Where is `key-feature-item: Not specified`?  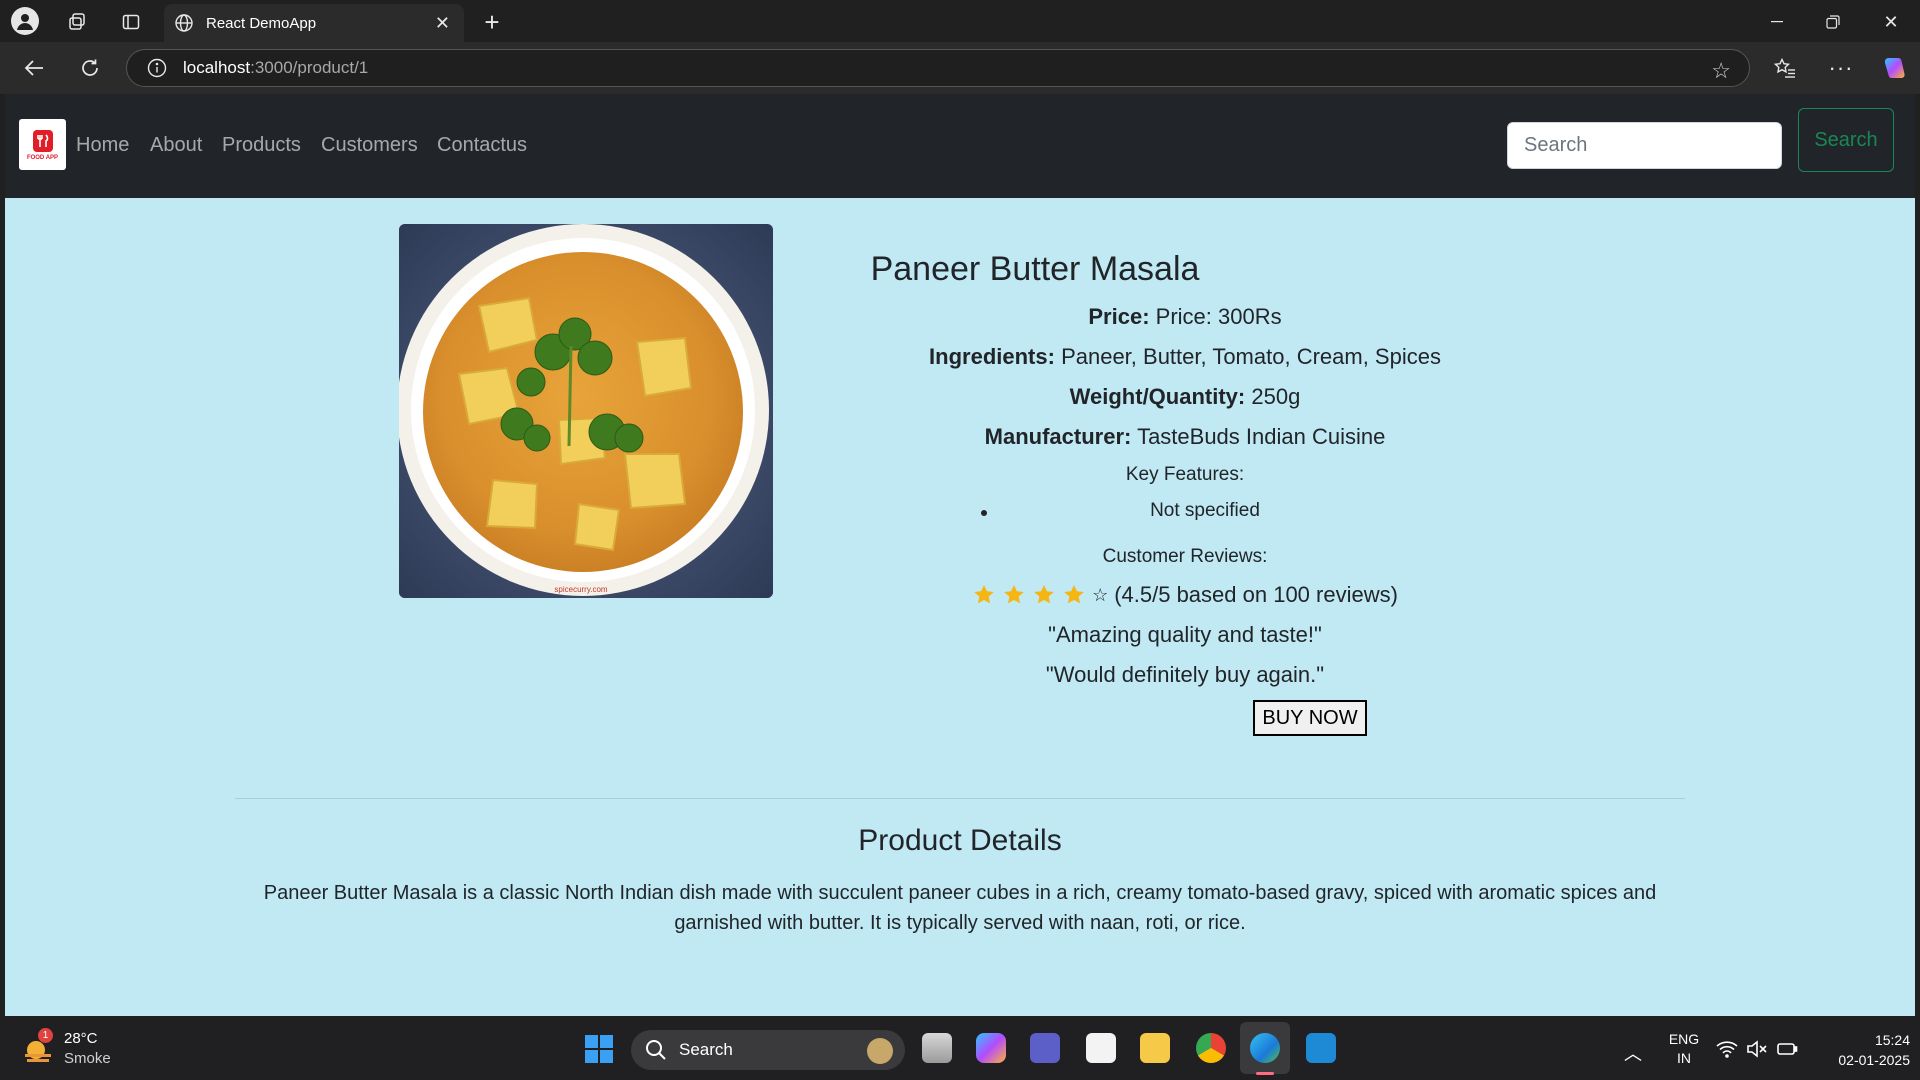
key-feature-item: Not specified is located at coordinates (1205, 510).